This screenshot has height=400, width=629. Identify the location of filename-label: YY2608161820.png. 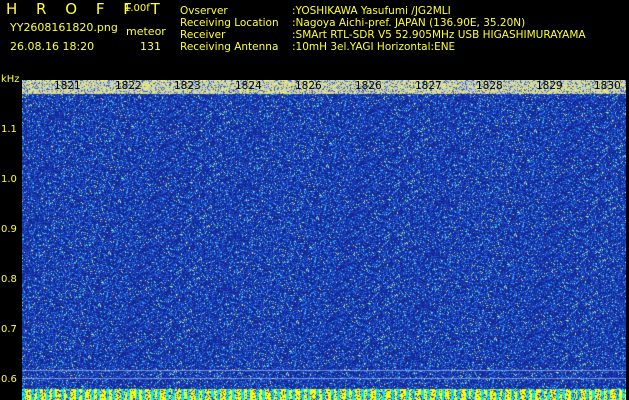
(64, 27).